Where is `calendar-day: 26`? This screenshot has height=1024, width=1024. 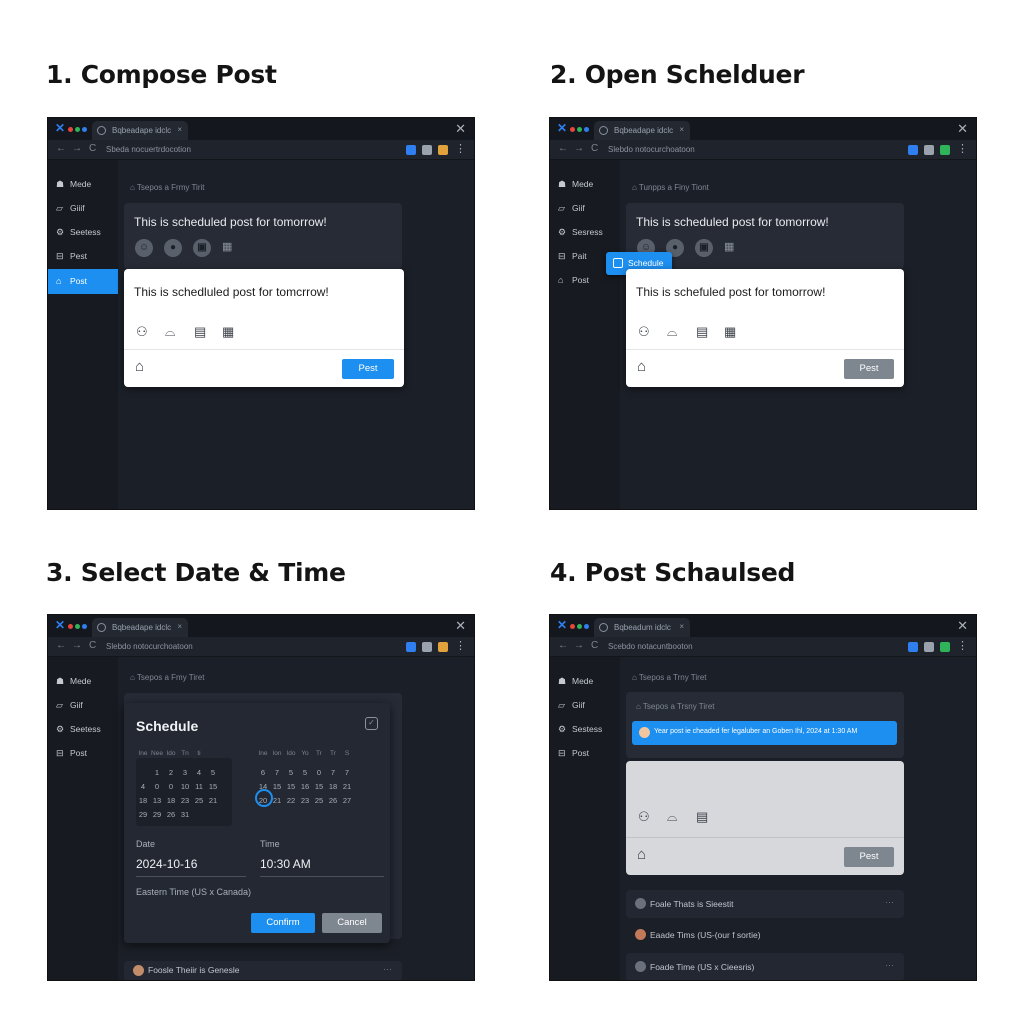
calendar-day: 26 is located at coordinates (333, 800).